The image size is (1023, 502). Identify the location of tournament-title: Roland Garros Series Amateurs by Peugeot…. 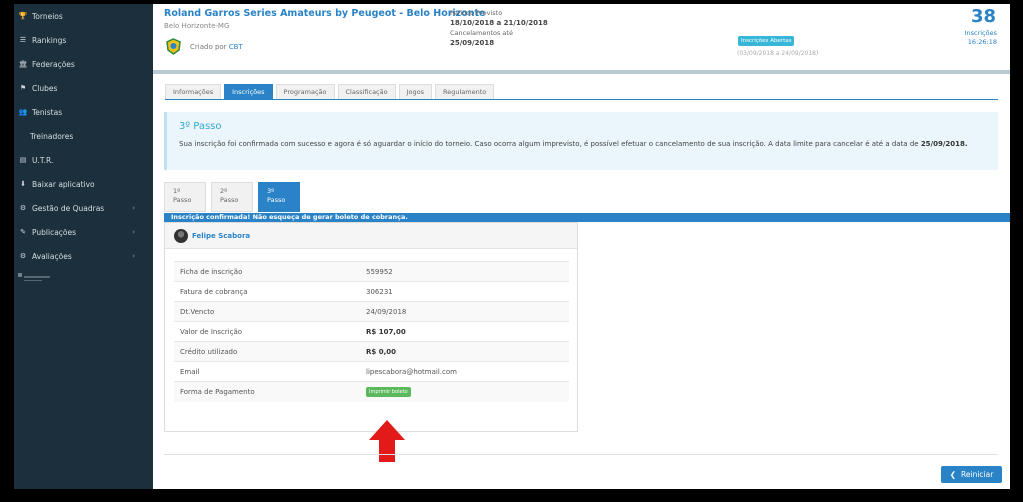
(324, 13).